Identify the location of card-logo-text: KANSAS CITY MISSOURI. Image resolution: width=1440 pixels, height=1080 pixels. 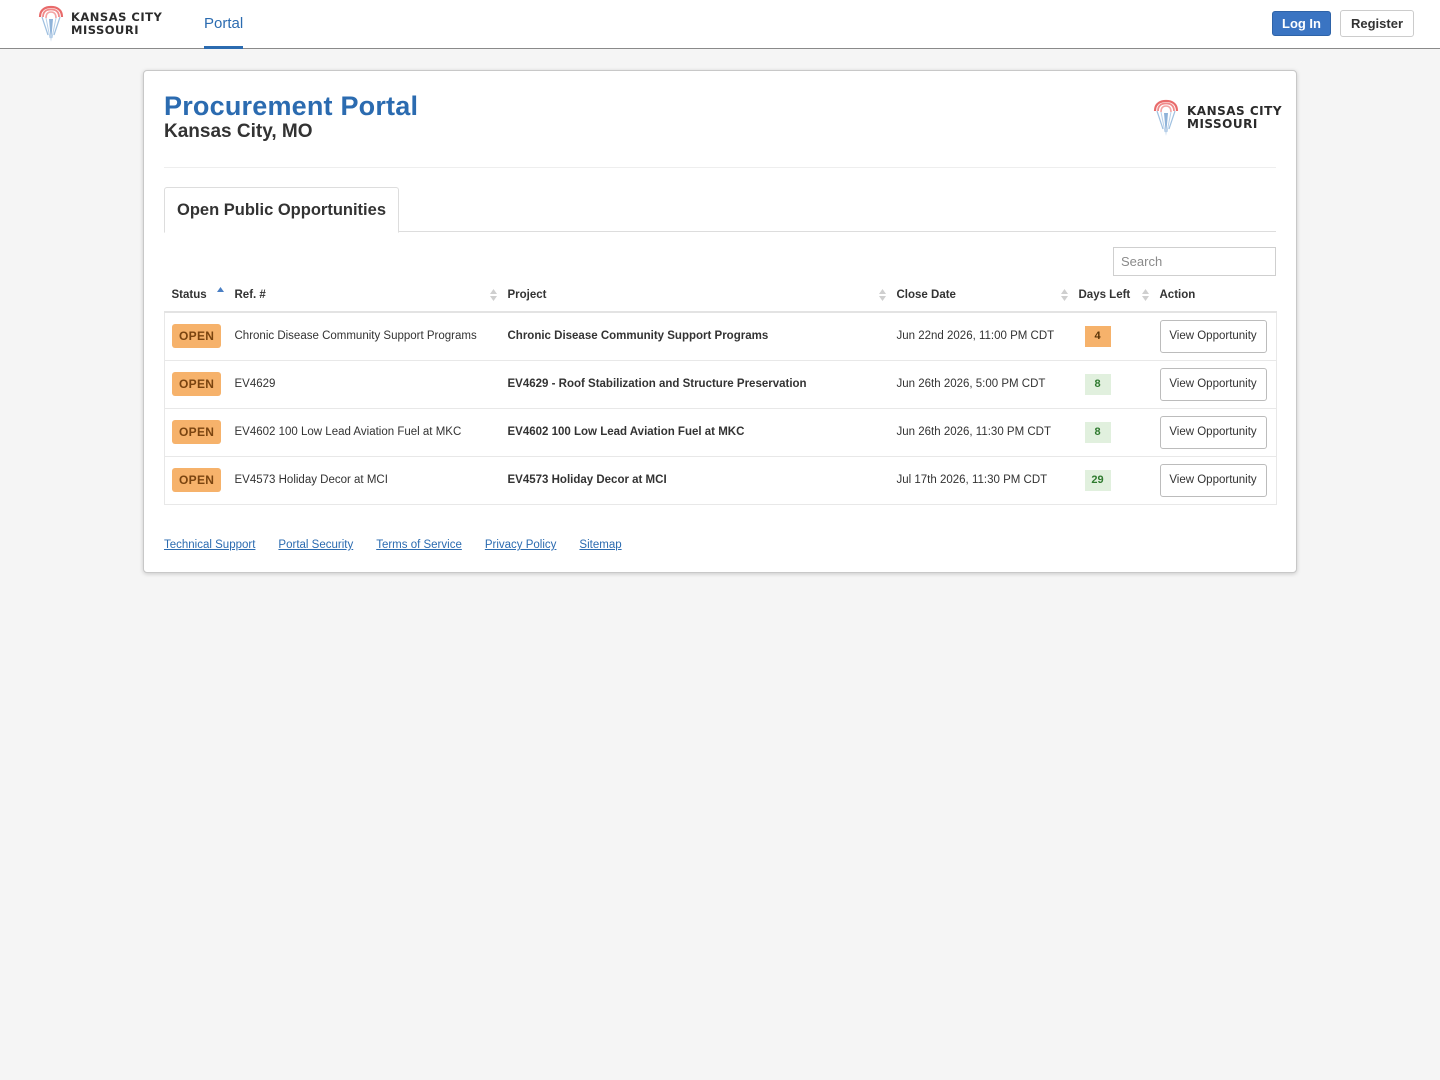
(1235, 117).